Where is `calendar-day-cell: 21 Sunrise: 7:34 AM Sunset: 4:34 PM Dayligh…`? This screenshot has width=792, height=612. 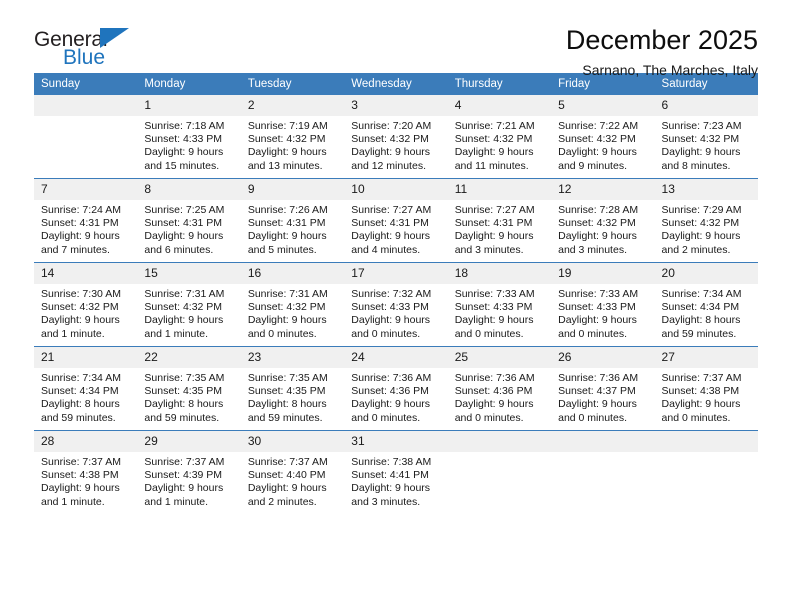 calendar-day-cell: 21 Sunrise: 7:34 AM Sunset: 4:34 PM Dayligh… is located at coordinates (86, 388).